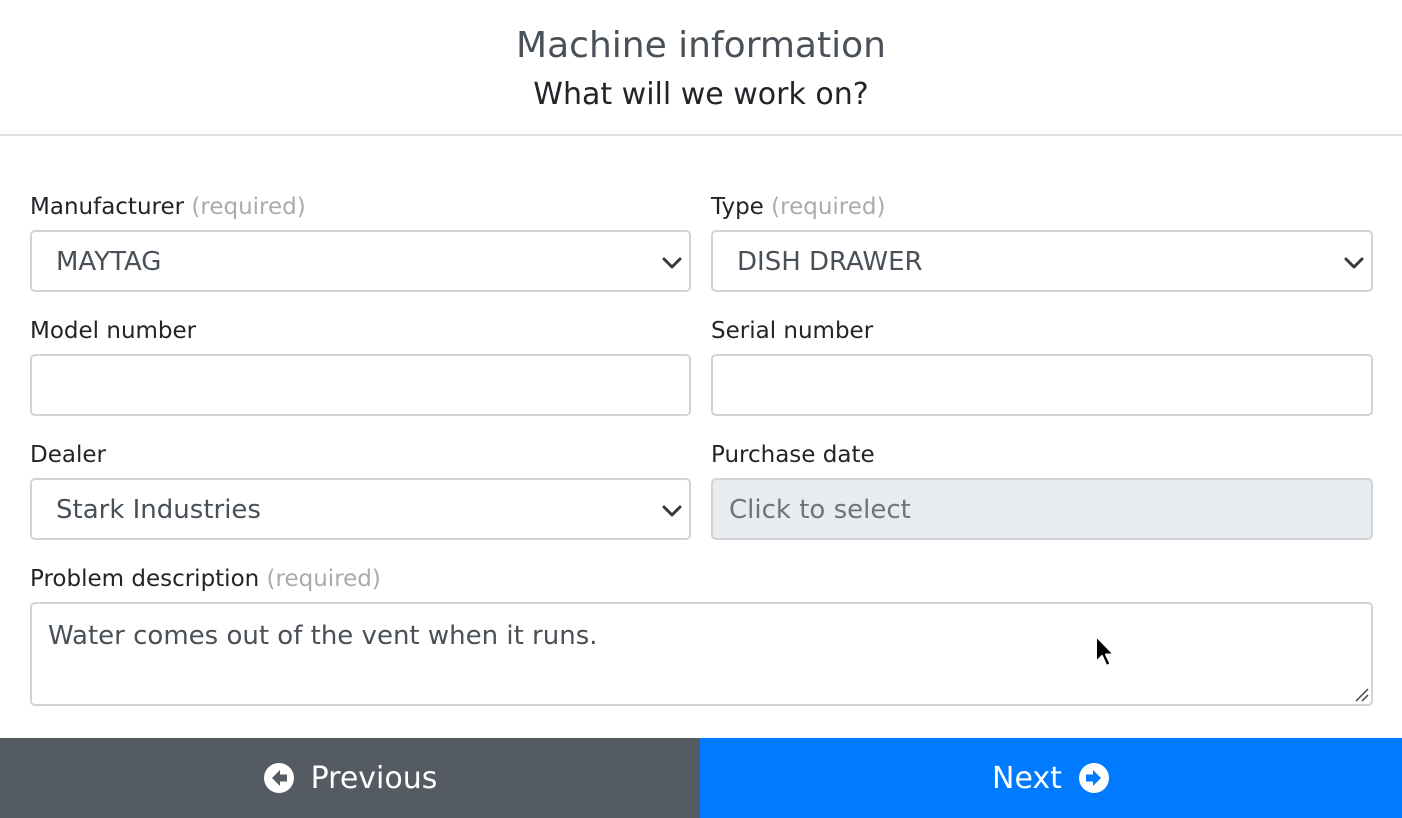 The image size is (1402, 818). I want to click on type-selected-value: DISH DRAWER, so click(830, 262).